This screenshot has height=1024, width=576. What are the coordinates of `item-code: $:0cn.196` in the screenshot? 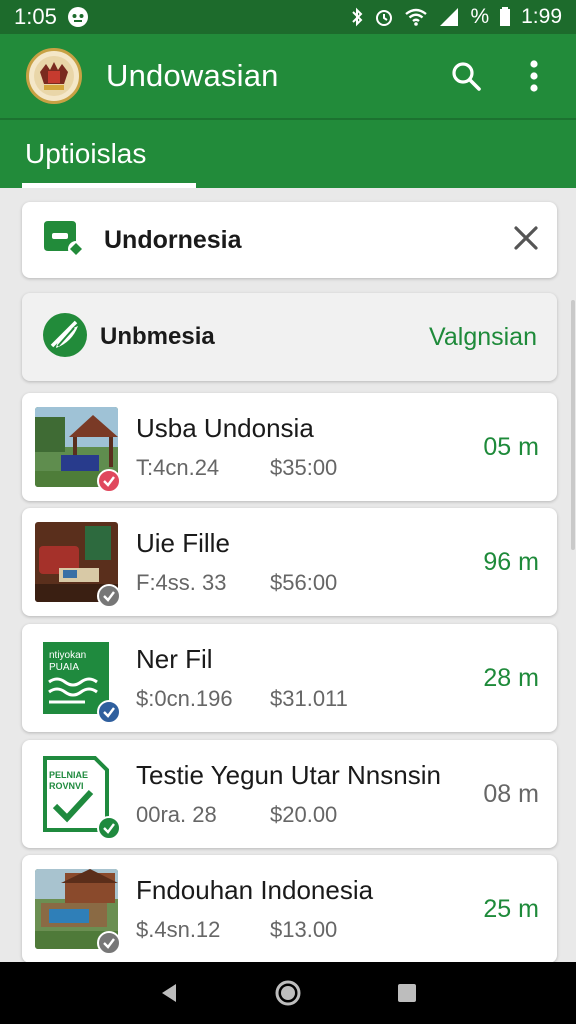 It's located at (184, 698).